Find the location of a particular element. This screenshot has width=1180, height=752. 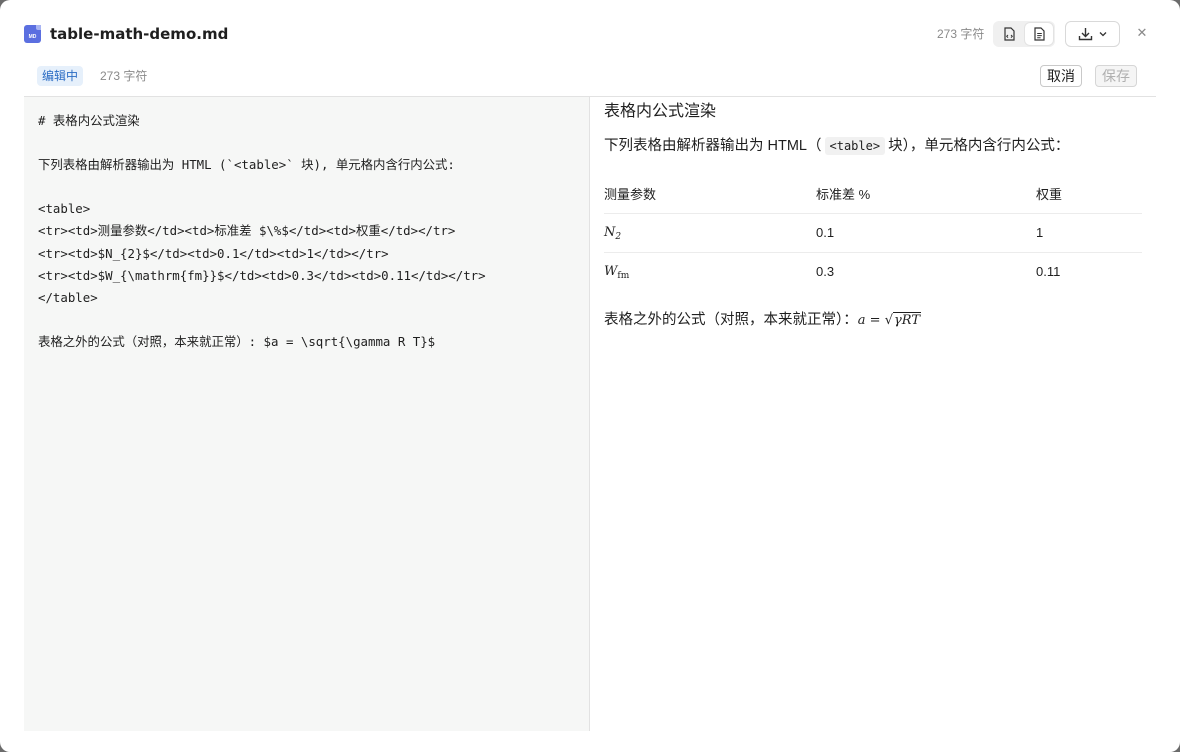

preview-formula-paragraph: 表格之外的公式（对照，本来就正常）：a = √γRT is located at coordinates (762, 320).